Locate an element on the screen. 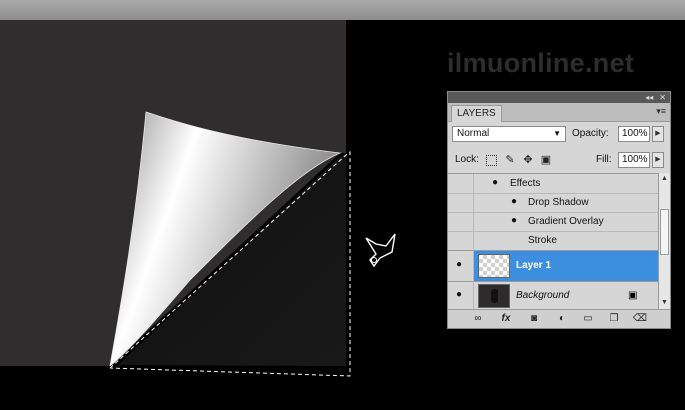  scroll-thumb is located at coordinates (664, 232).